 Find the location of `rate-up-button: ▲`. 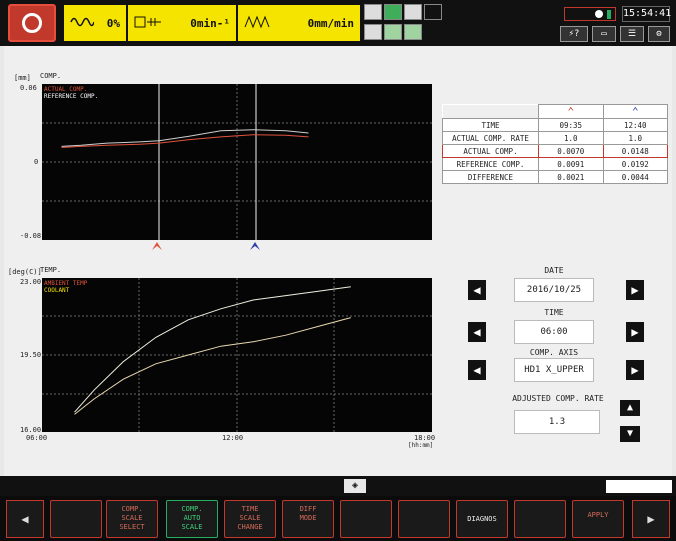

rate-up-button: ▲ is located at coordinates (630, 408).